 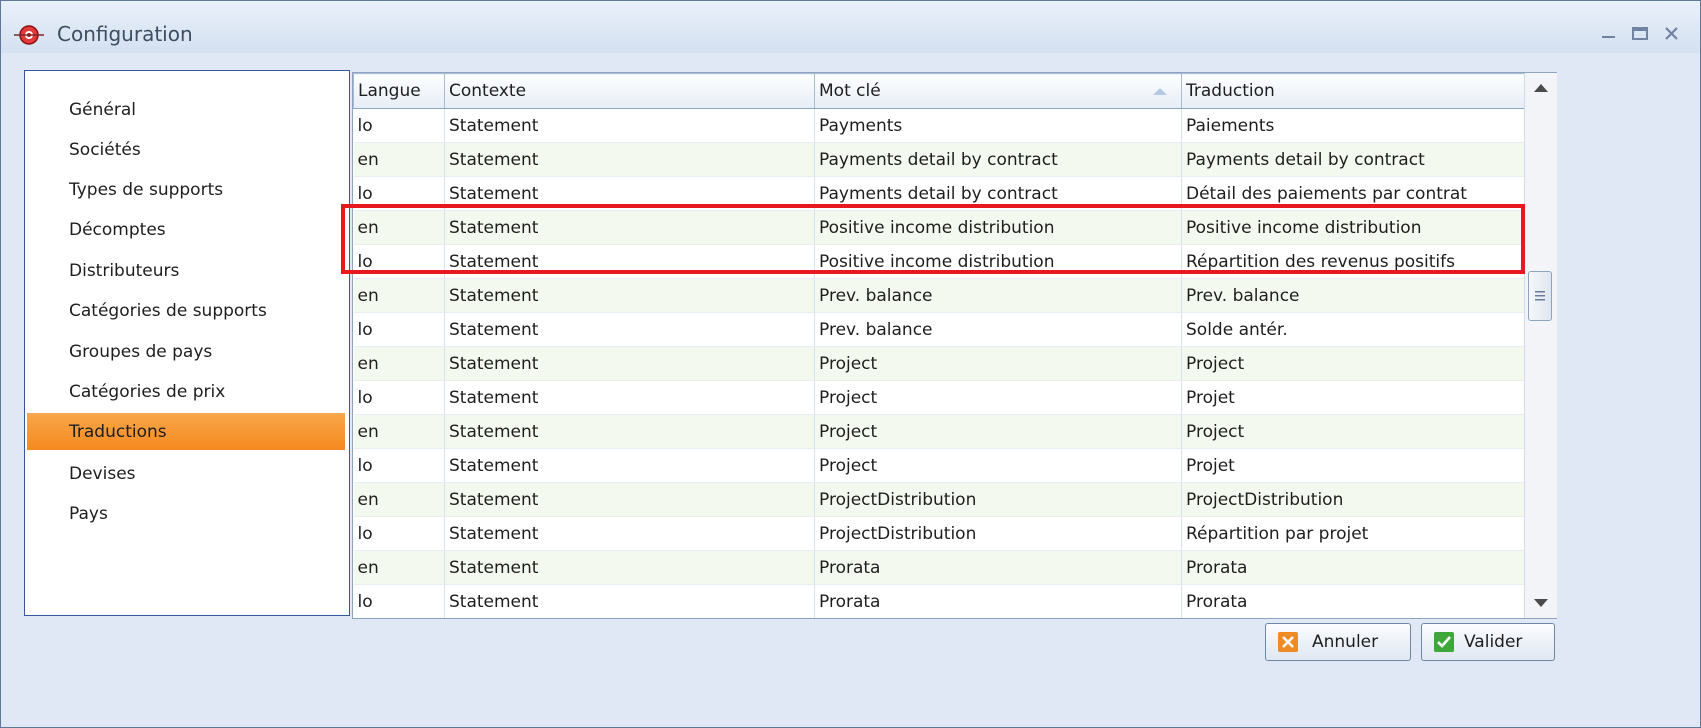 I want to click on maximize-button, so click(x=1640, y=33).